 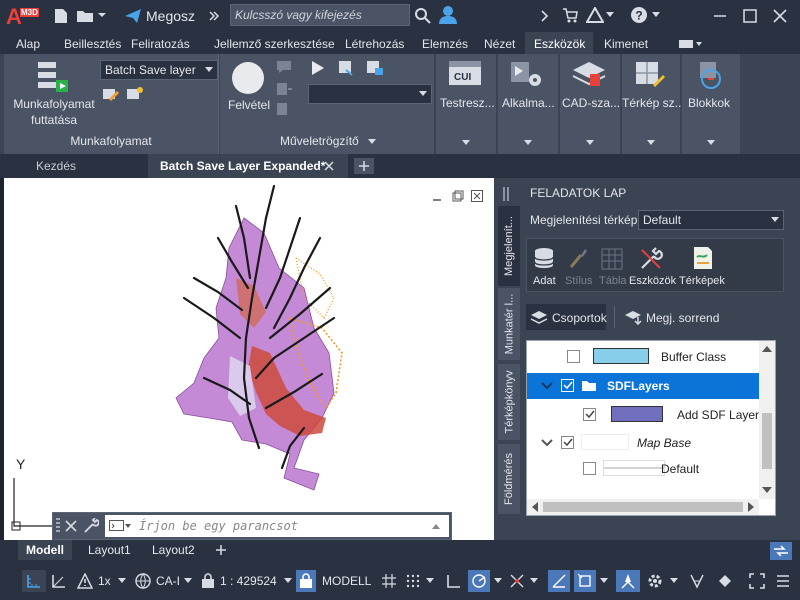 I want to click on recorder-base-icon, so click(x=284, y=109).